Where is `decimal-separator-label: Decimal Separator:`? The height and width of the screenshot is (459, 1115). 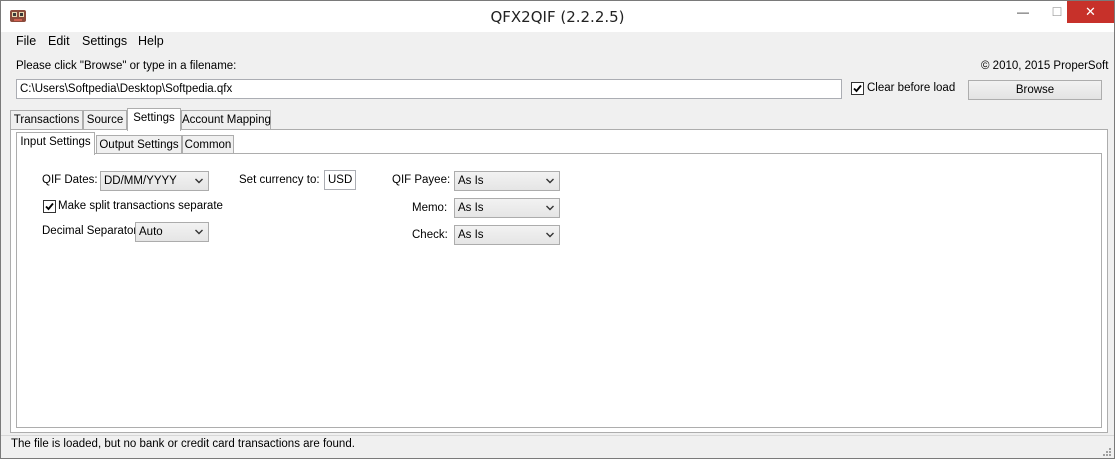
decimal-separator-label: Decimal Separator: is located at coordinates (91, 231).